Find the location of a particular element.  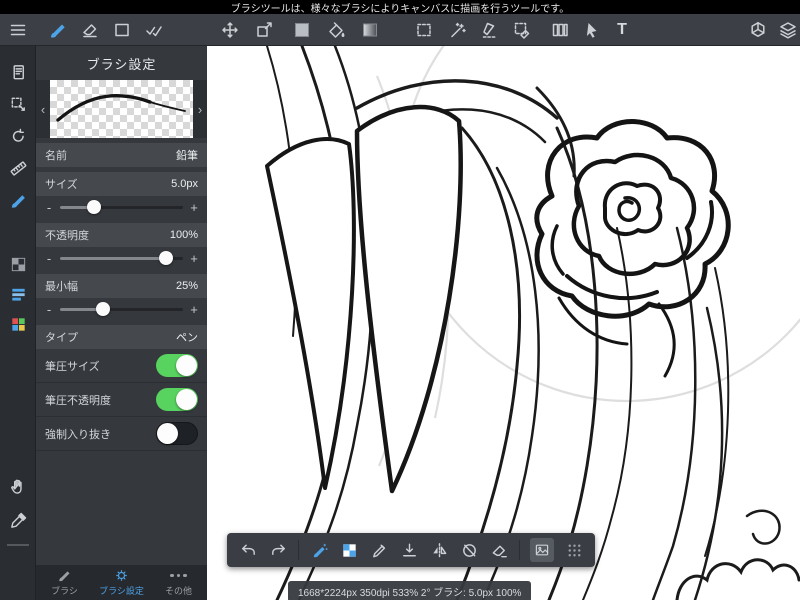

snap-settings-icon is located at coordinates (560, 30).